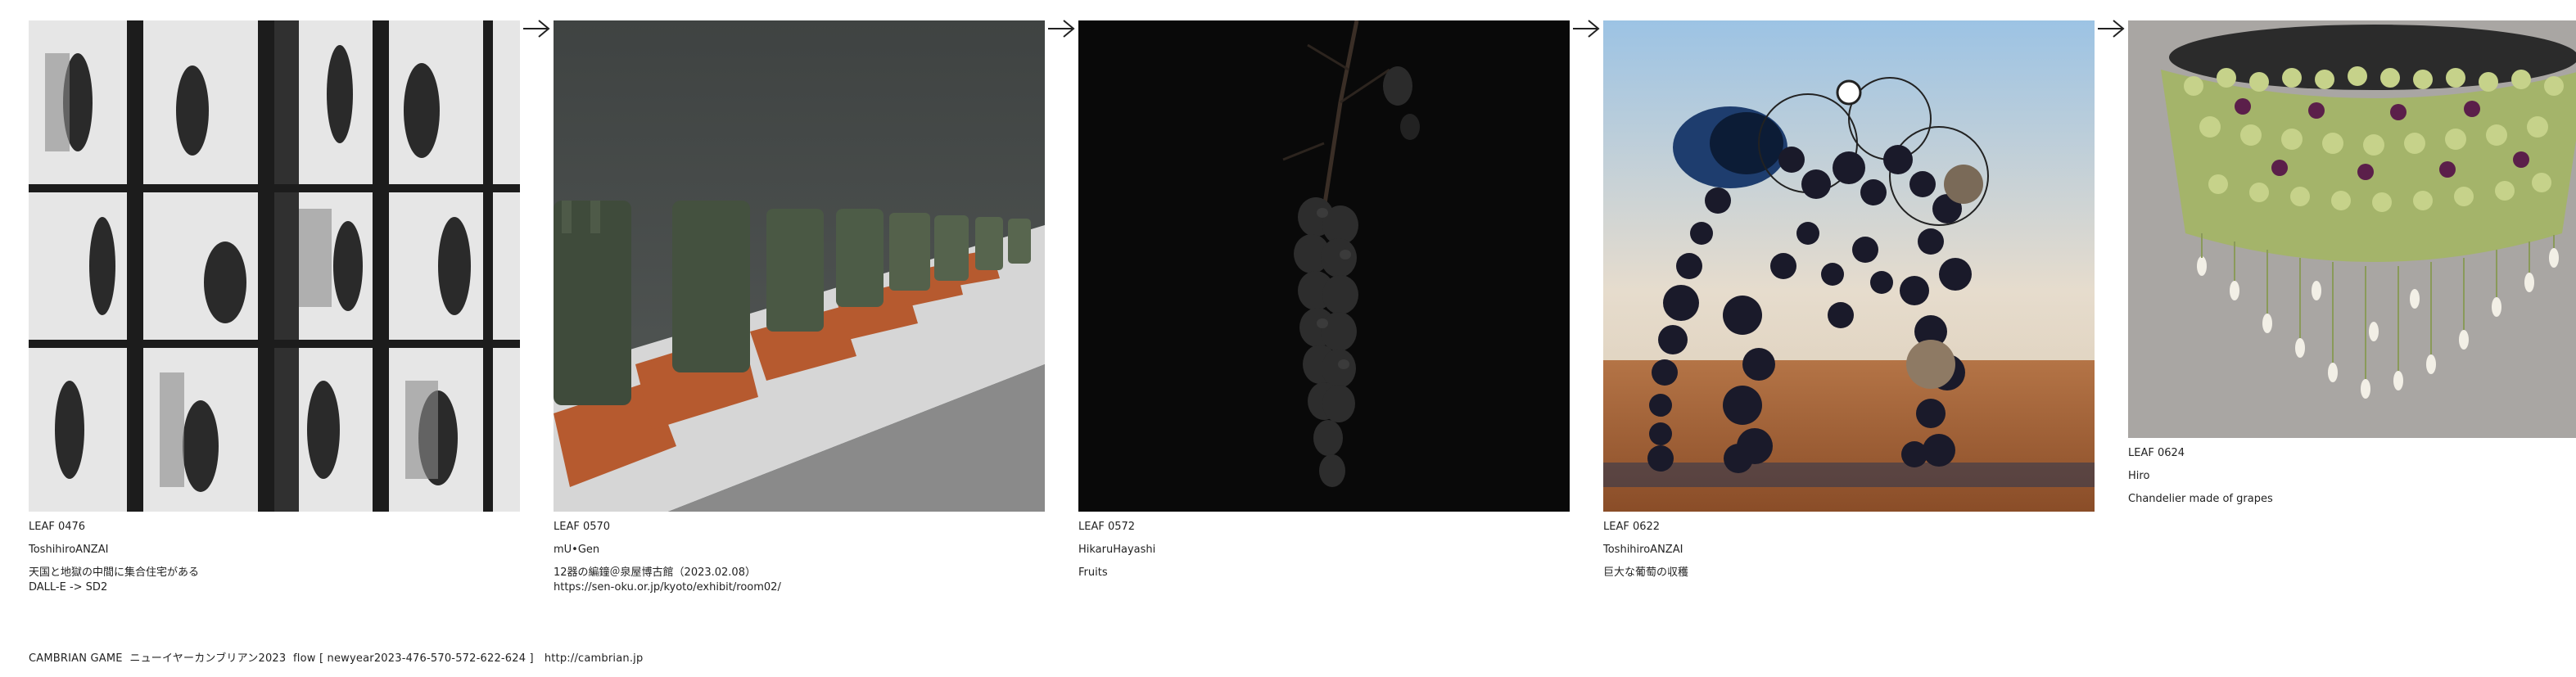 The width and height of the screenshot is (2576, 677). What do you see at coordinates (582, 527) in the screenshot?
I see `leaf-id: LEAF 0570` at bounding box center [582, 527].